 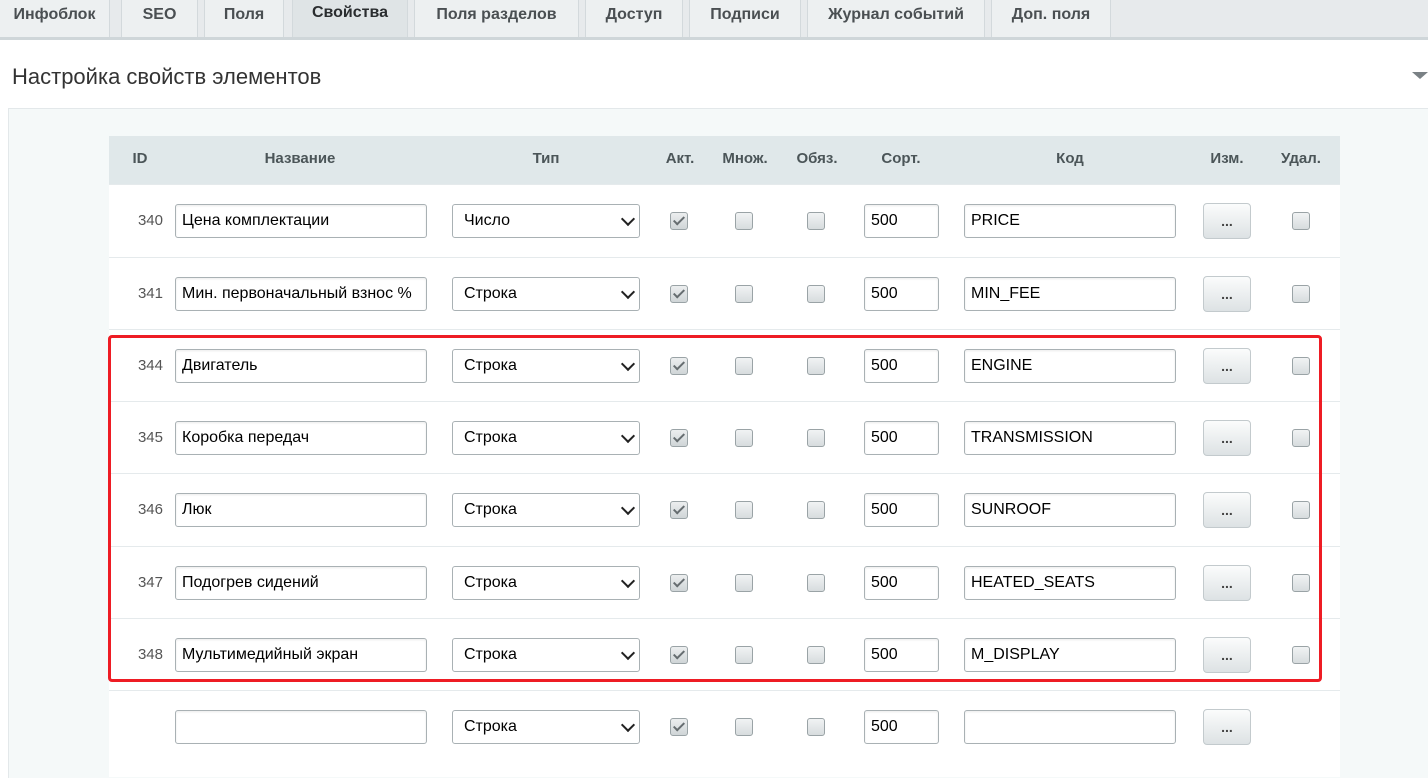 What do you see at coordinates (1420, 75) in the screenshot?
I see `collapse-arrow-icon` at bounding box center [1420, 75].